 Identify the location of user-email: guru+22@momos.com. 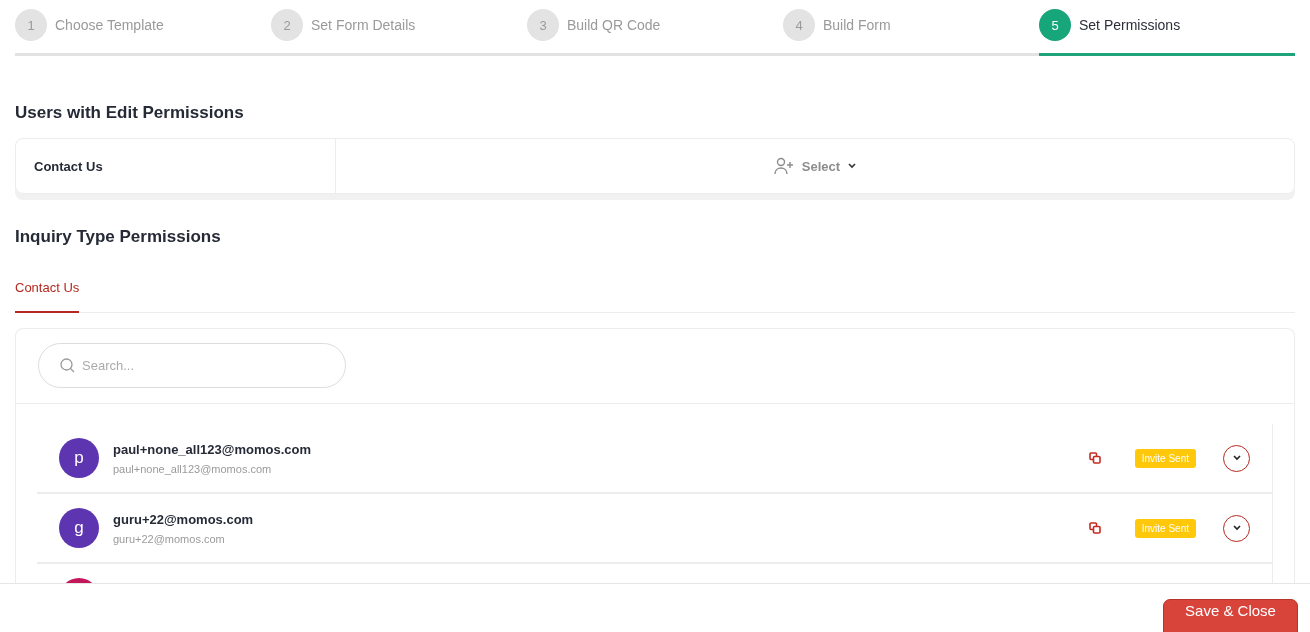
(169, 538).